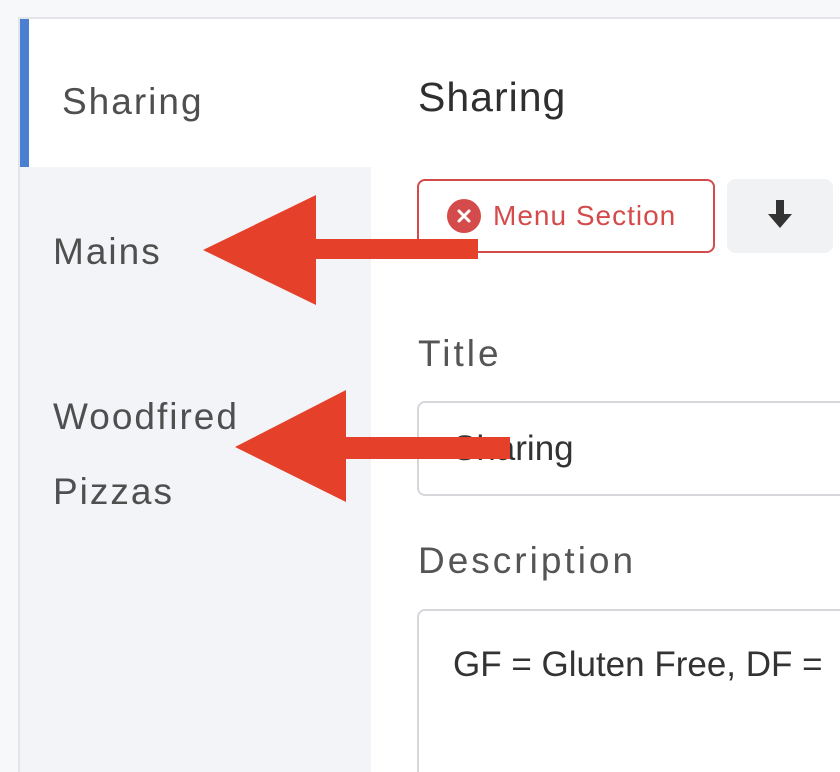  I want to click on close-circle-icon, so click(464, 216).